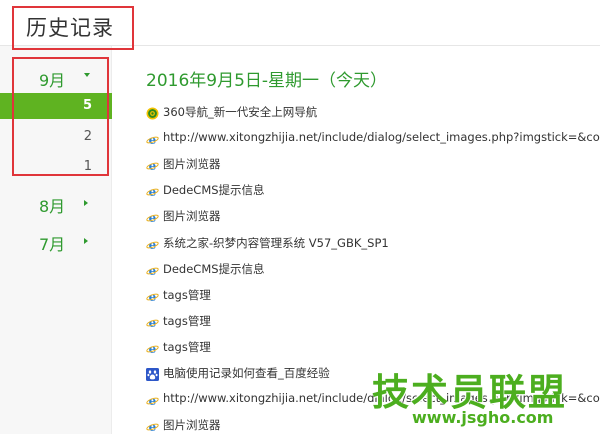 The width and height of the screenshot is (600, 434). Describe the element at coordinates (52, 206) in the screenshot. I see `month-label: 8月` at that location.